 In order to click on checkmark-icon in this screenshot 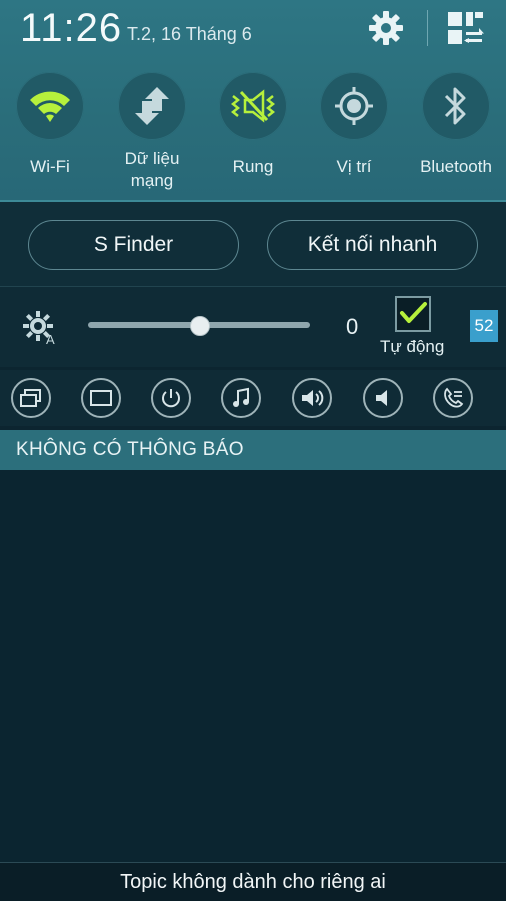, I will do `click(413, 312)`.